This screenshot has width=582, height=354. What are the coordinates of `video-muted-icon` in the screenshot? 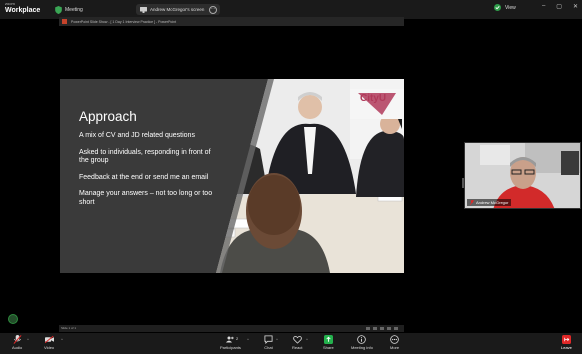 It's located at (49, 339).